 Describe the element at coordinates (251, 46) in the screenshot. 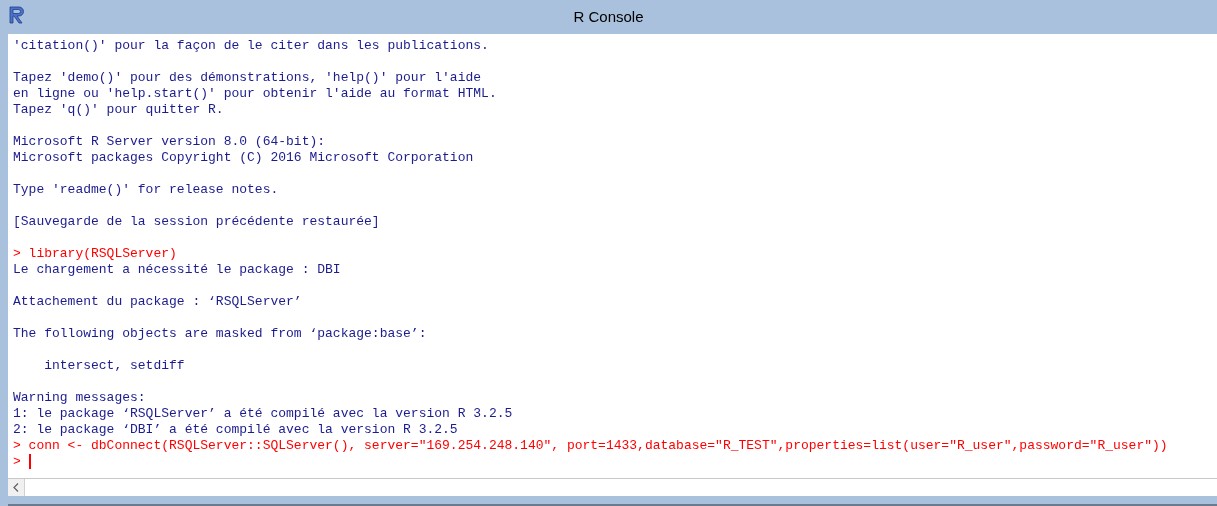

I see `output-line: 'citation()' pour la façon de le citer dans les publications.` at that location.